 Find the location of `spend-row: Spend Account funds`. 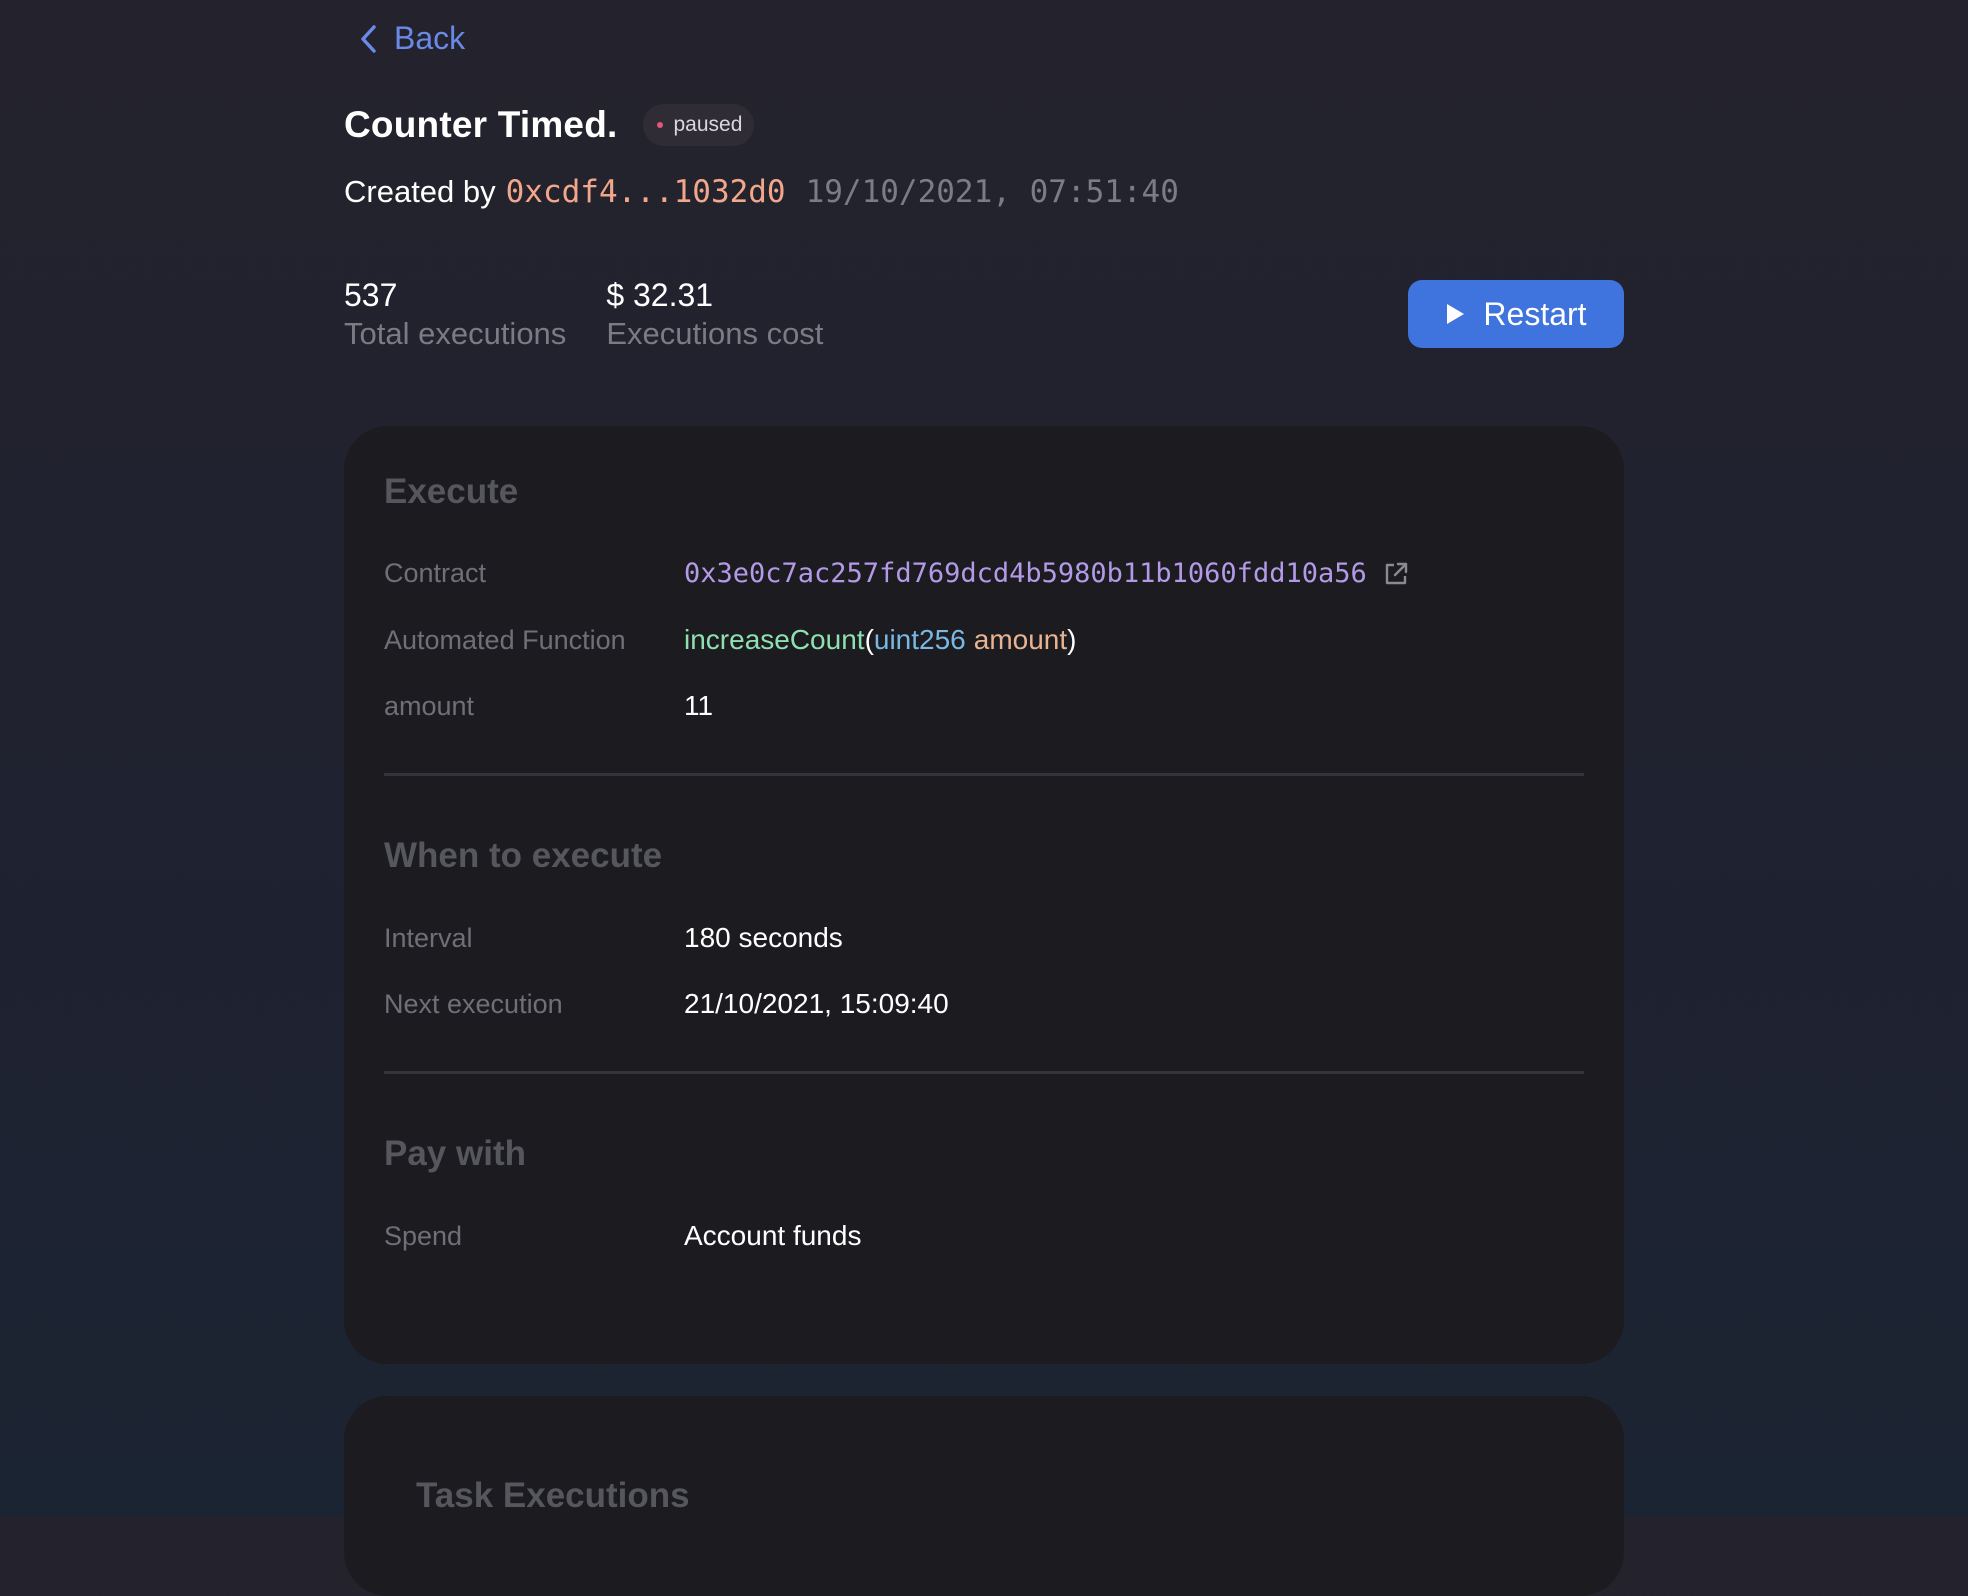

spend-row: Spend Account funds is located at coordinates (984, 1253).